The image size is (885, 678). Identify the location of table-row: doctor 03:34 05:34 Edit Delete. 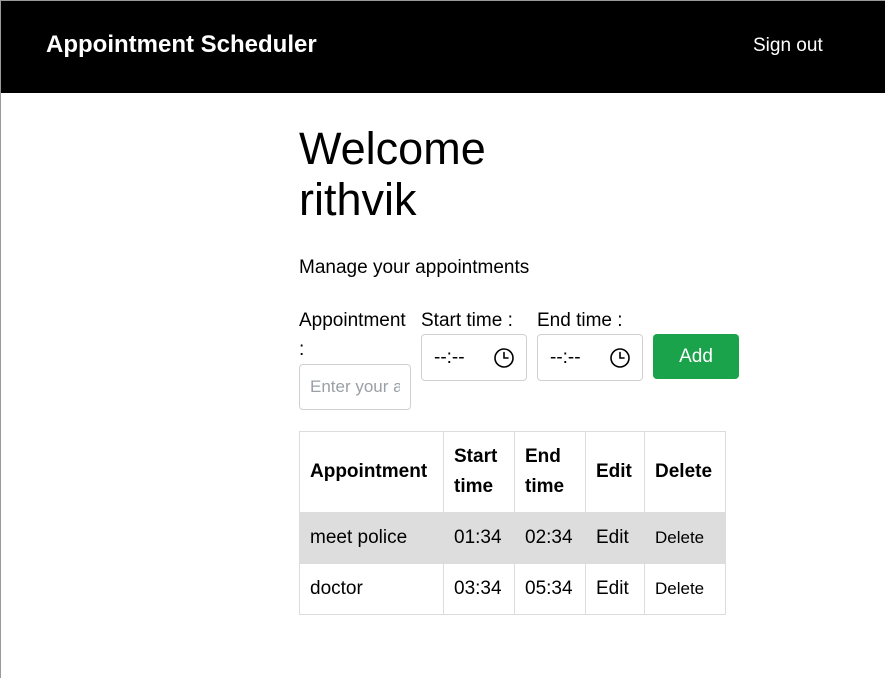
(512, 589).